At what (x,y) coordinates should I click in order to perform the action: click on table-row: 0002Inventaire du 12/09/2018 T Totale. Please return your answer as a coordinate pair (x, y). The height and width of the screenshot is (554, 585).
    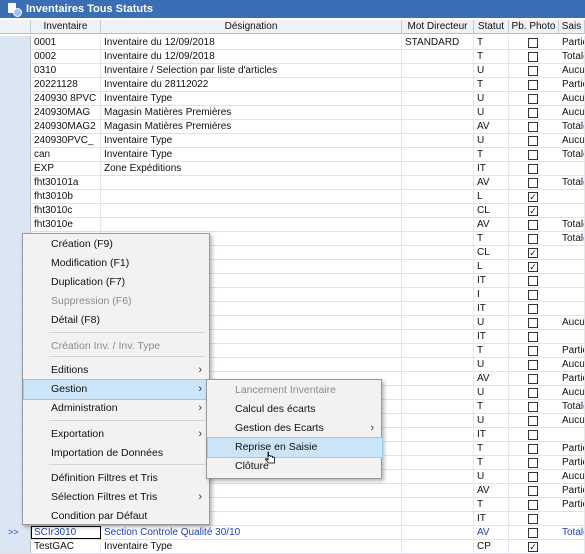
    Looking at the image, I should click on (292, 57).